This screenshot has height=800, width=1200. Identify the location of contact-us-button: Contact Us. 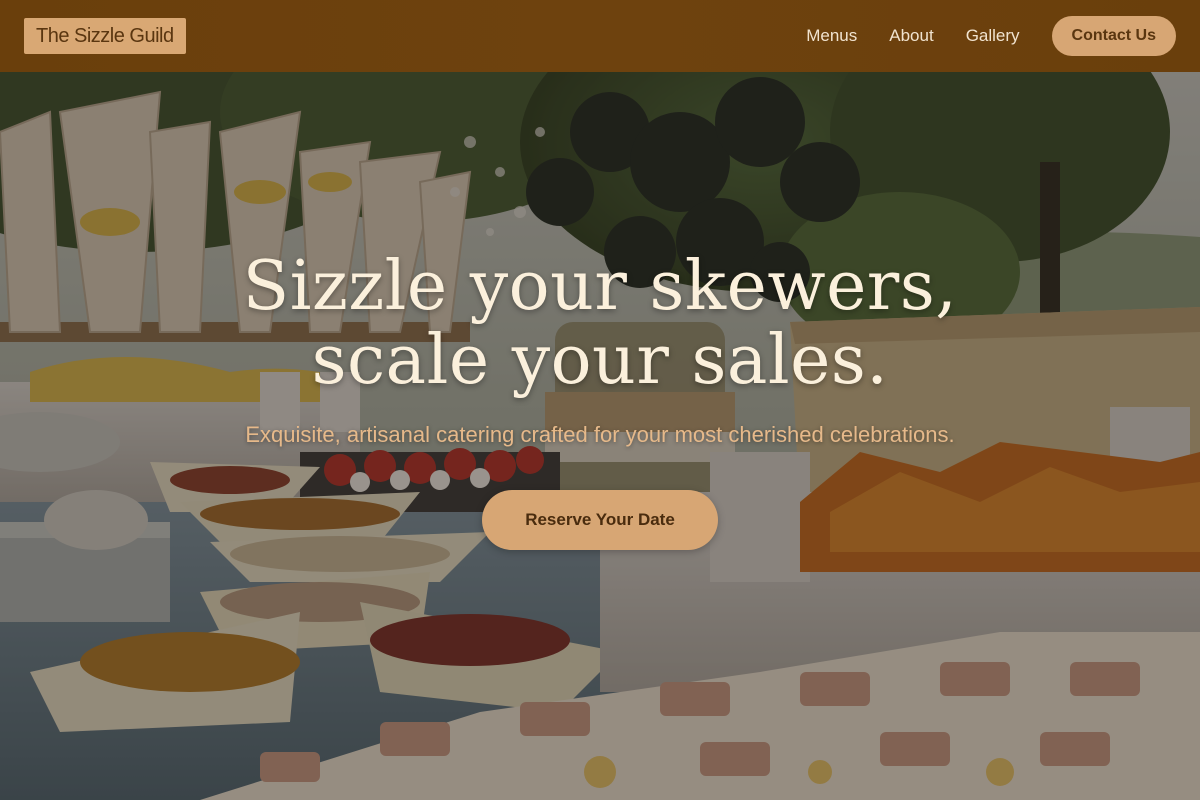
(1113, 36).